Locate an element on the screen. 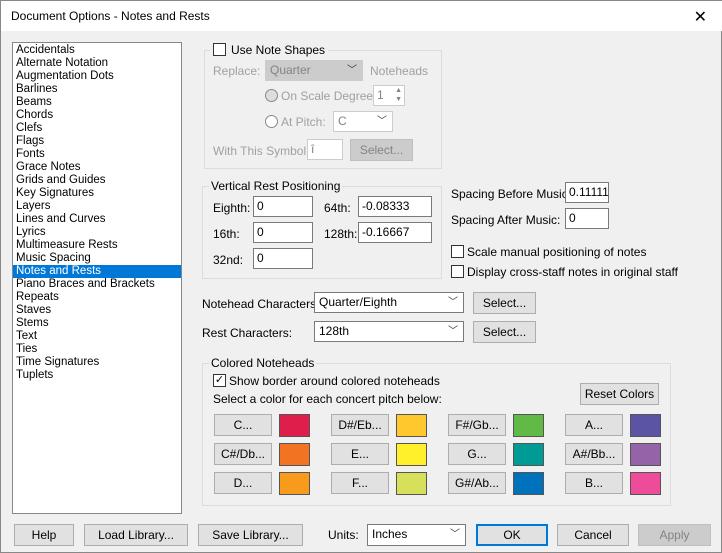 The width and height of the screenshot is (722, 553). sidebar-item: Alternate Notation is located at coordinates (97, 63).